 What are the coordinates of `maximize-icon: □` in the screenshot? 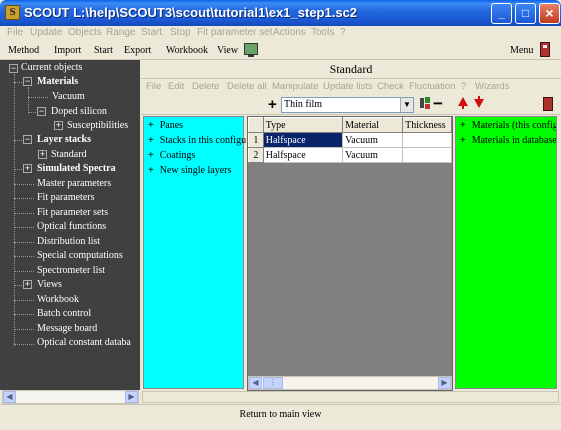 It's located at (525, 13).